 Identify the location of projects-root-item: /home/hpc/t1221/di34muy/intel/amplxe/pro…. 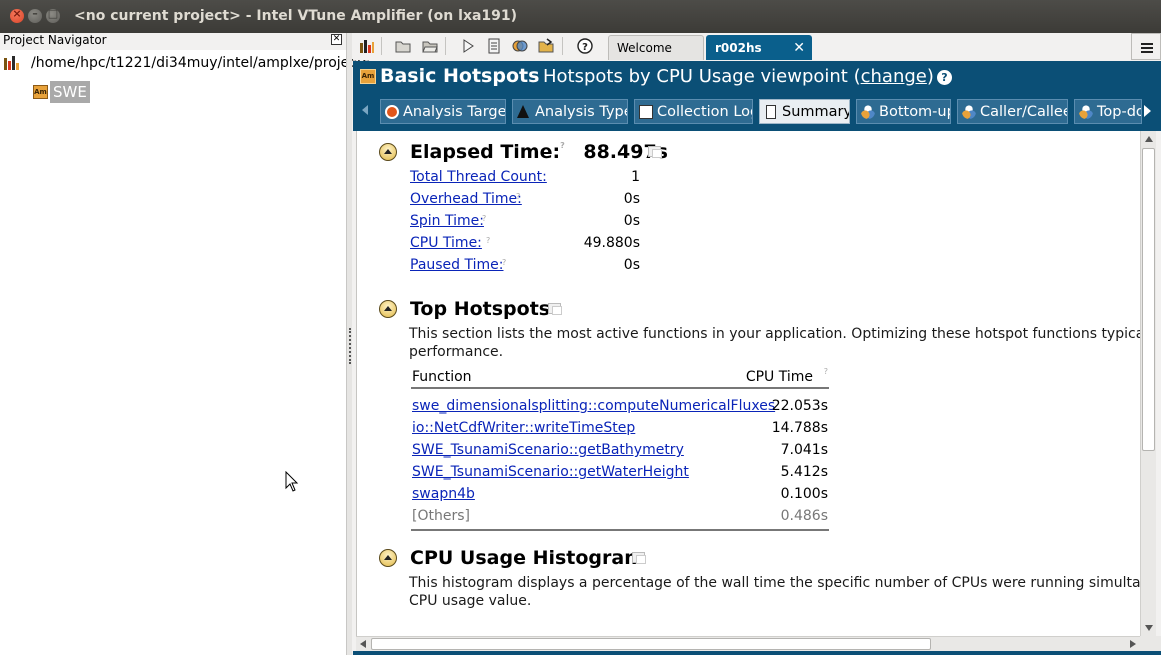
(187, 64).